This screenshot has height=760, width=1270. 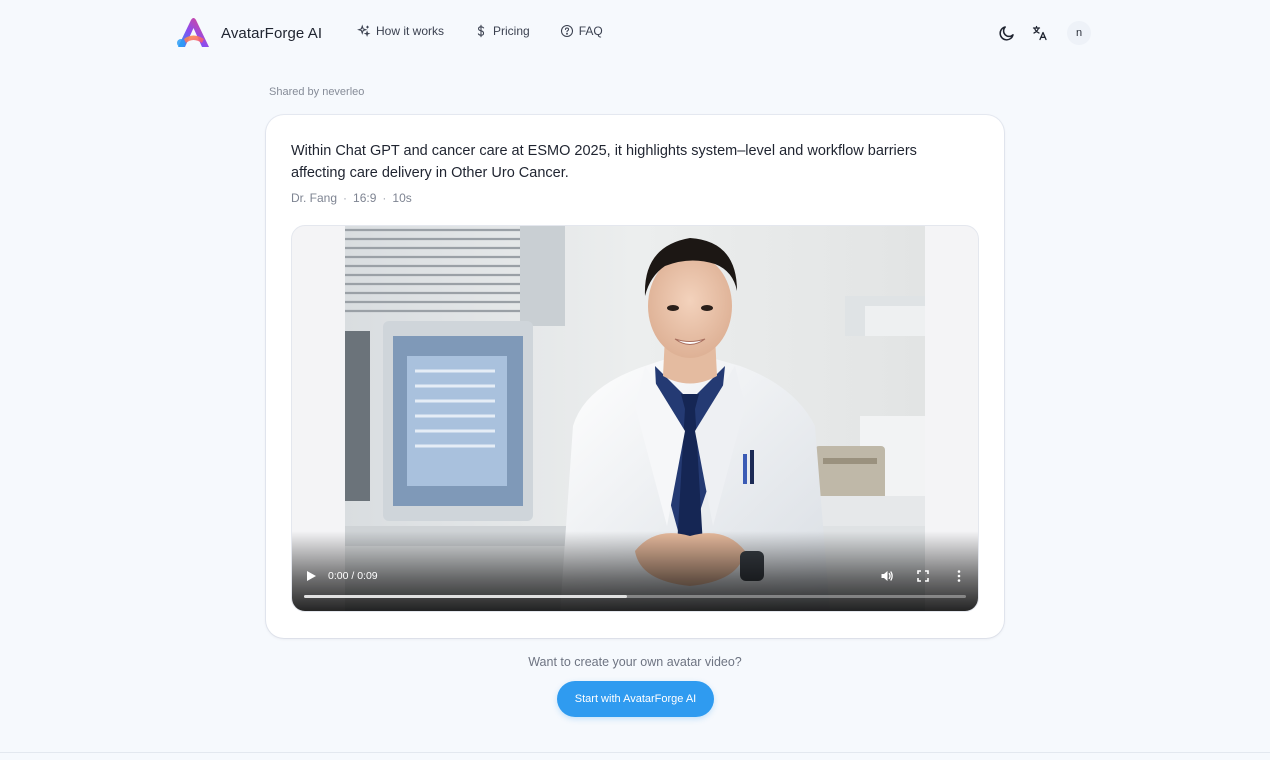 I want to click on sparkles-icon, so click(x=364, y=31).